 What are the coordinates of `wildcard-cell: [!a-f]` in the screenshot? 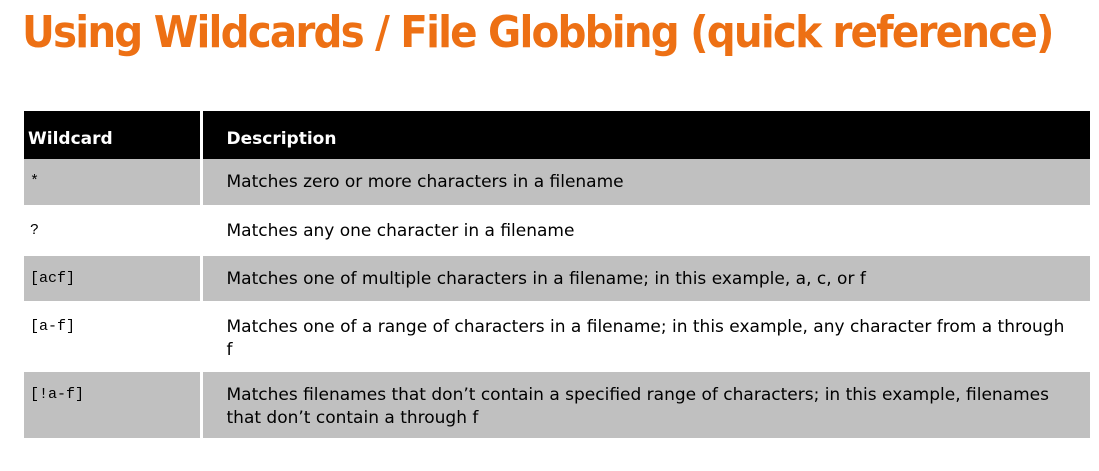 It's located at (113, 405).